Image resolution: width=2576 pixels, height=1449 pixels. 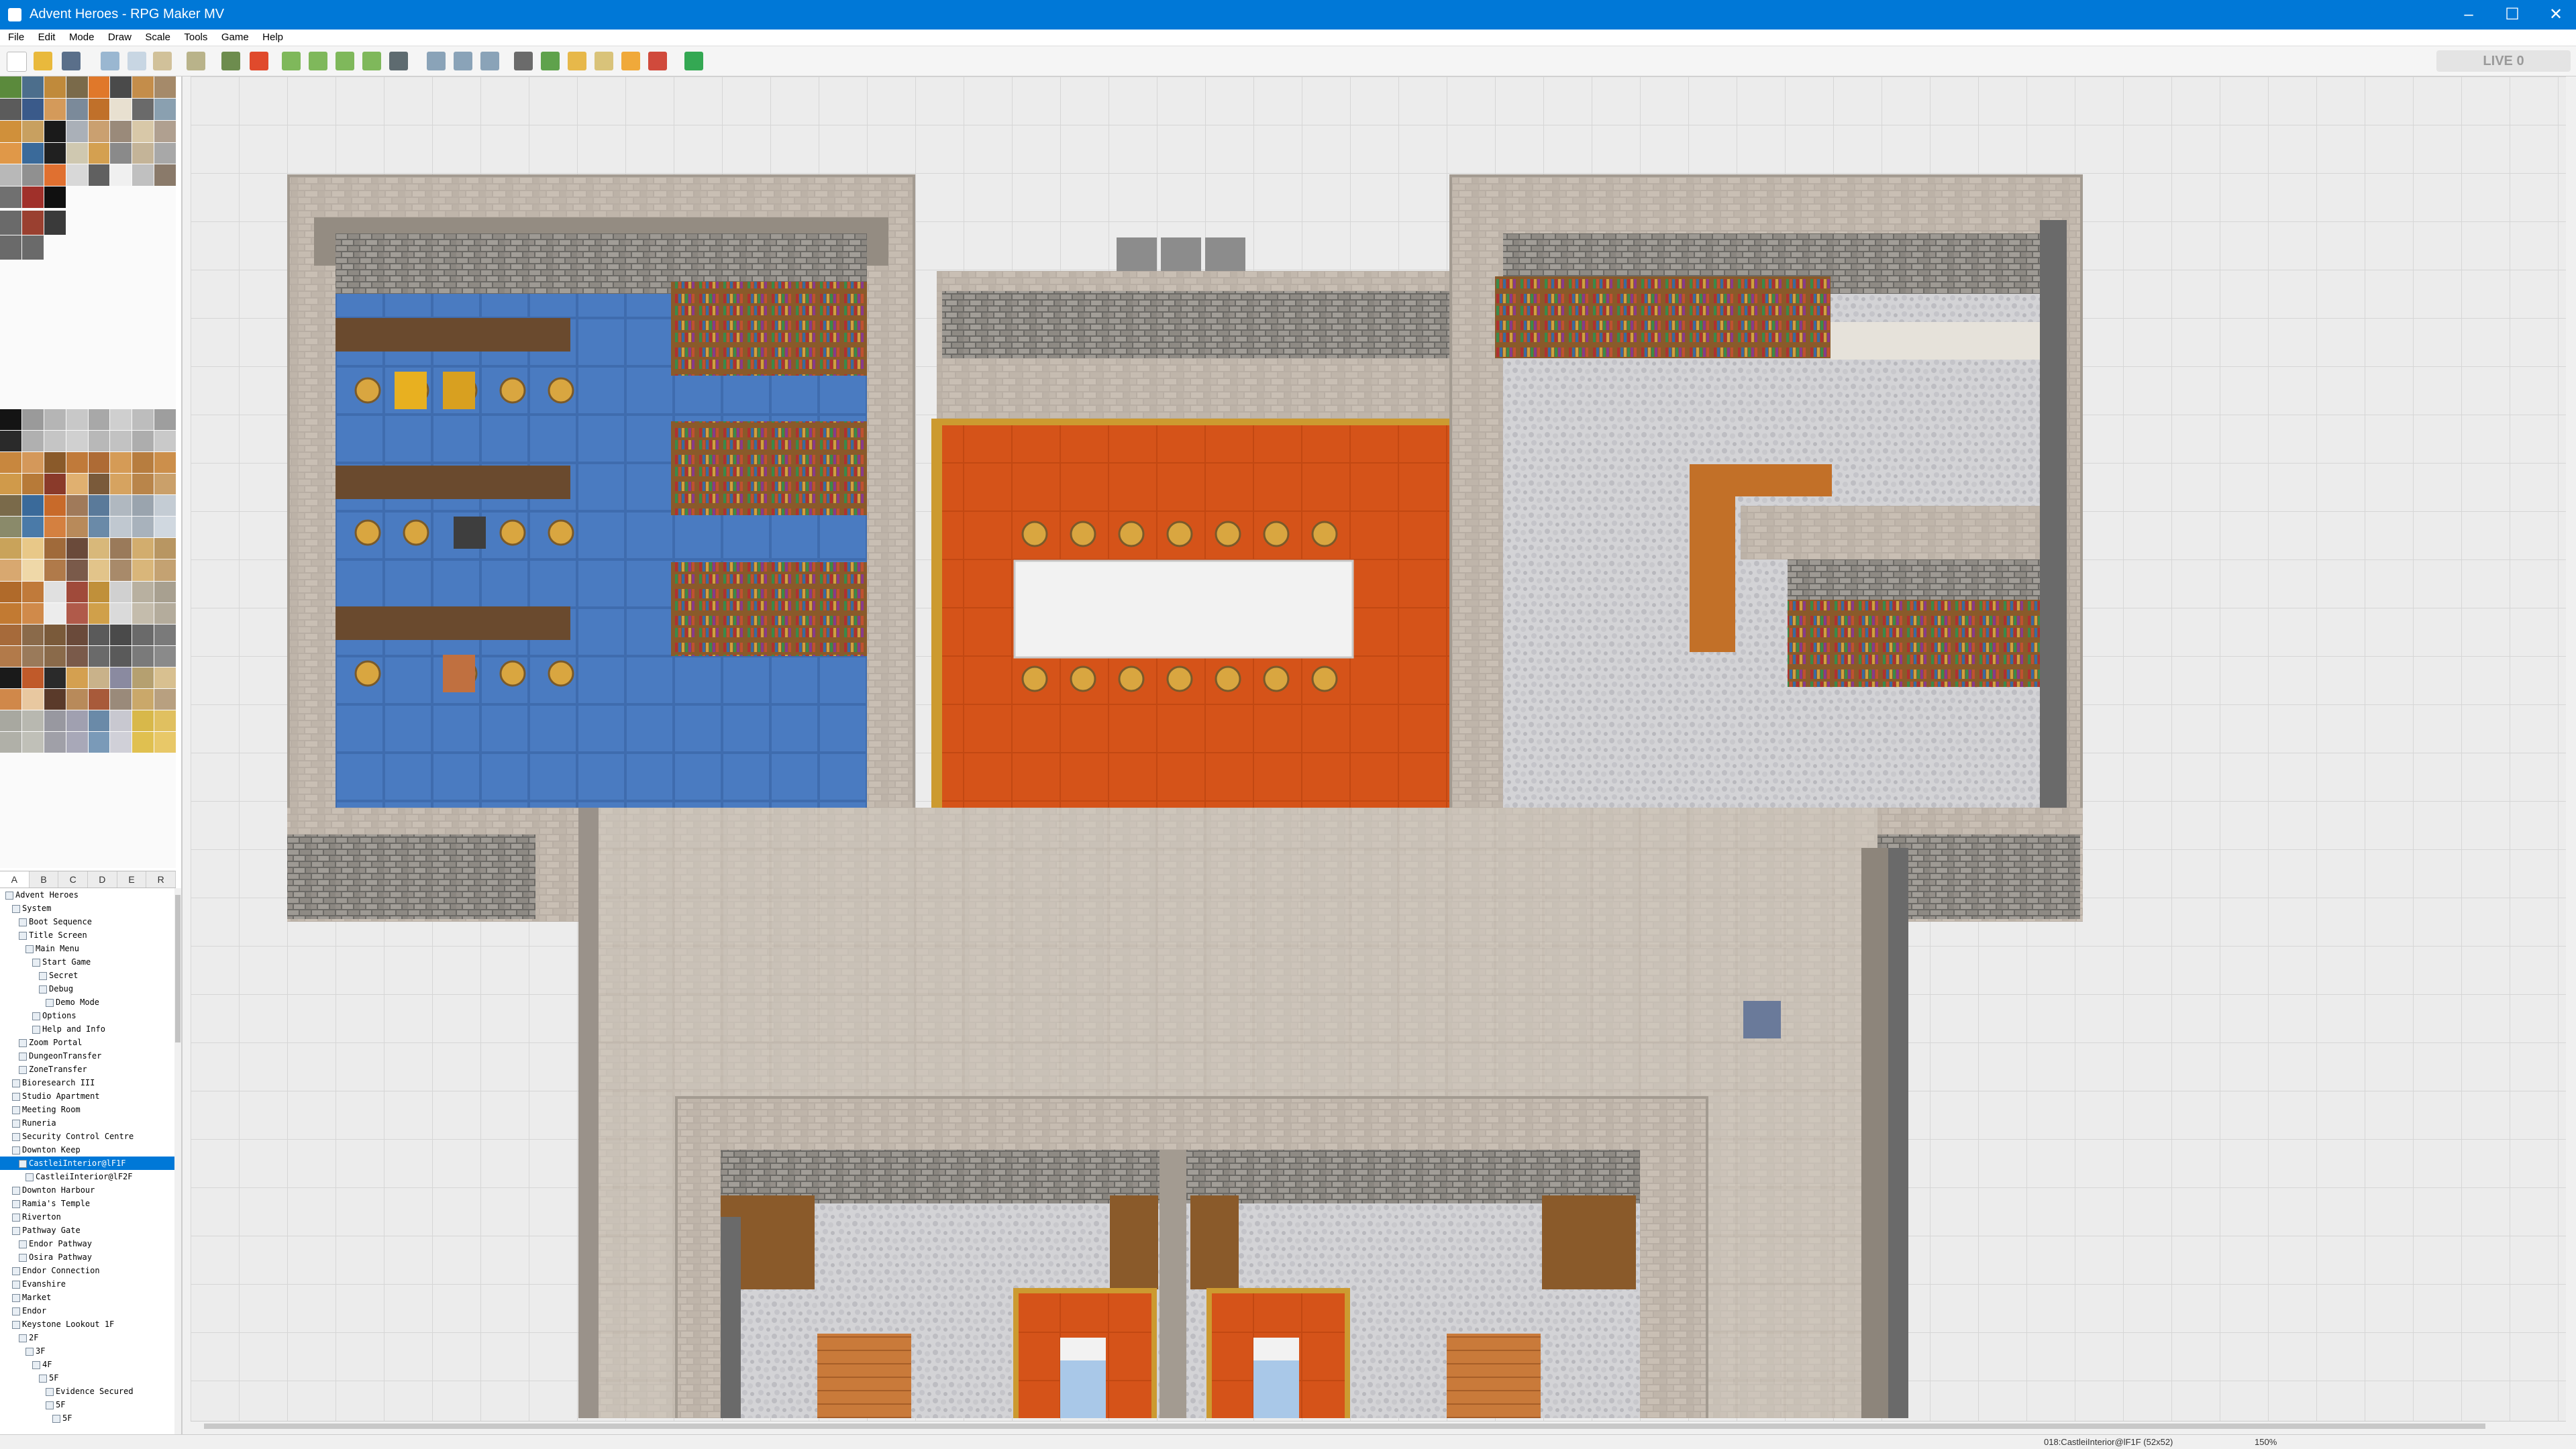 What do you see at coordinates (88, 1351) in the screenshot?
I see `map-tree-item: 3F` at bounding box center [88, 1351].